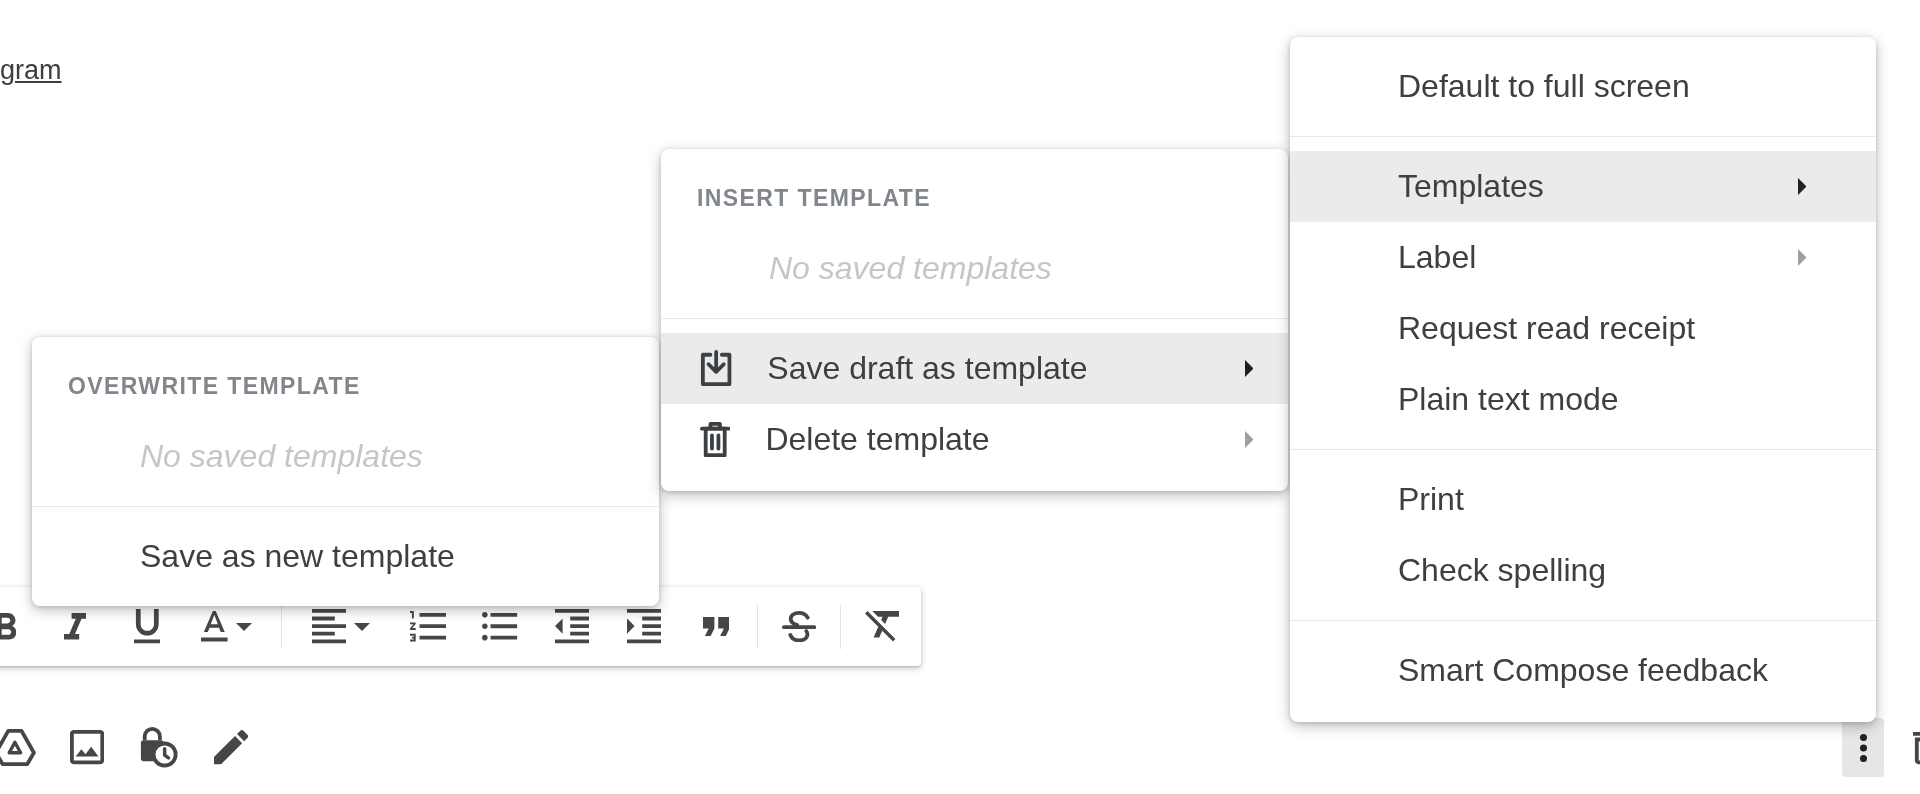 This screenshot has width=1920, height=794. I want to click on quote-icon, so click(716, 626).